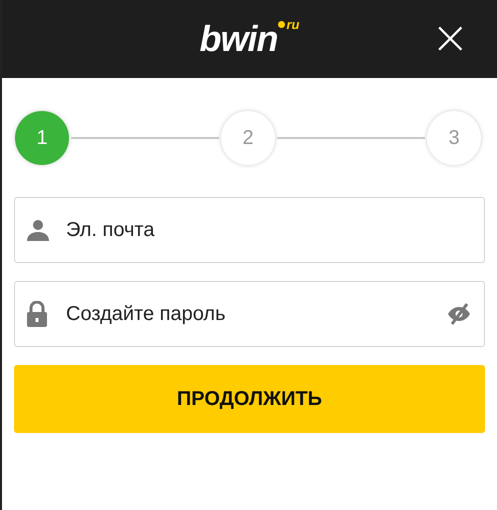  I want to click on person-icon, so click(38, 230).